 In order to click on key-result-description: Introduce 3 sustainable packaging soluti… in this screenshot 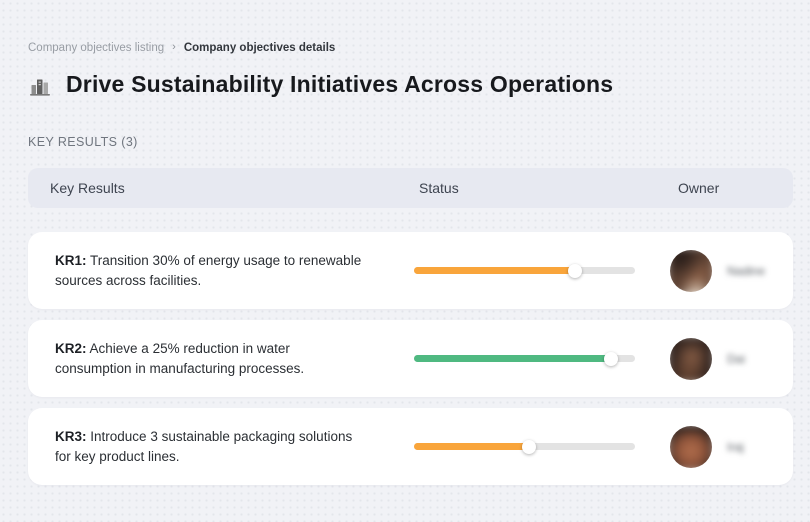, I will do `click(204, 446)`.